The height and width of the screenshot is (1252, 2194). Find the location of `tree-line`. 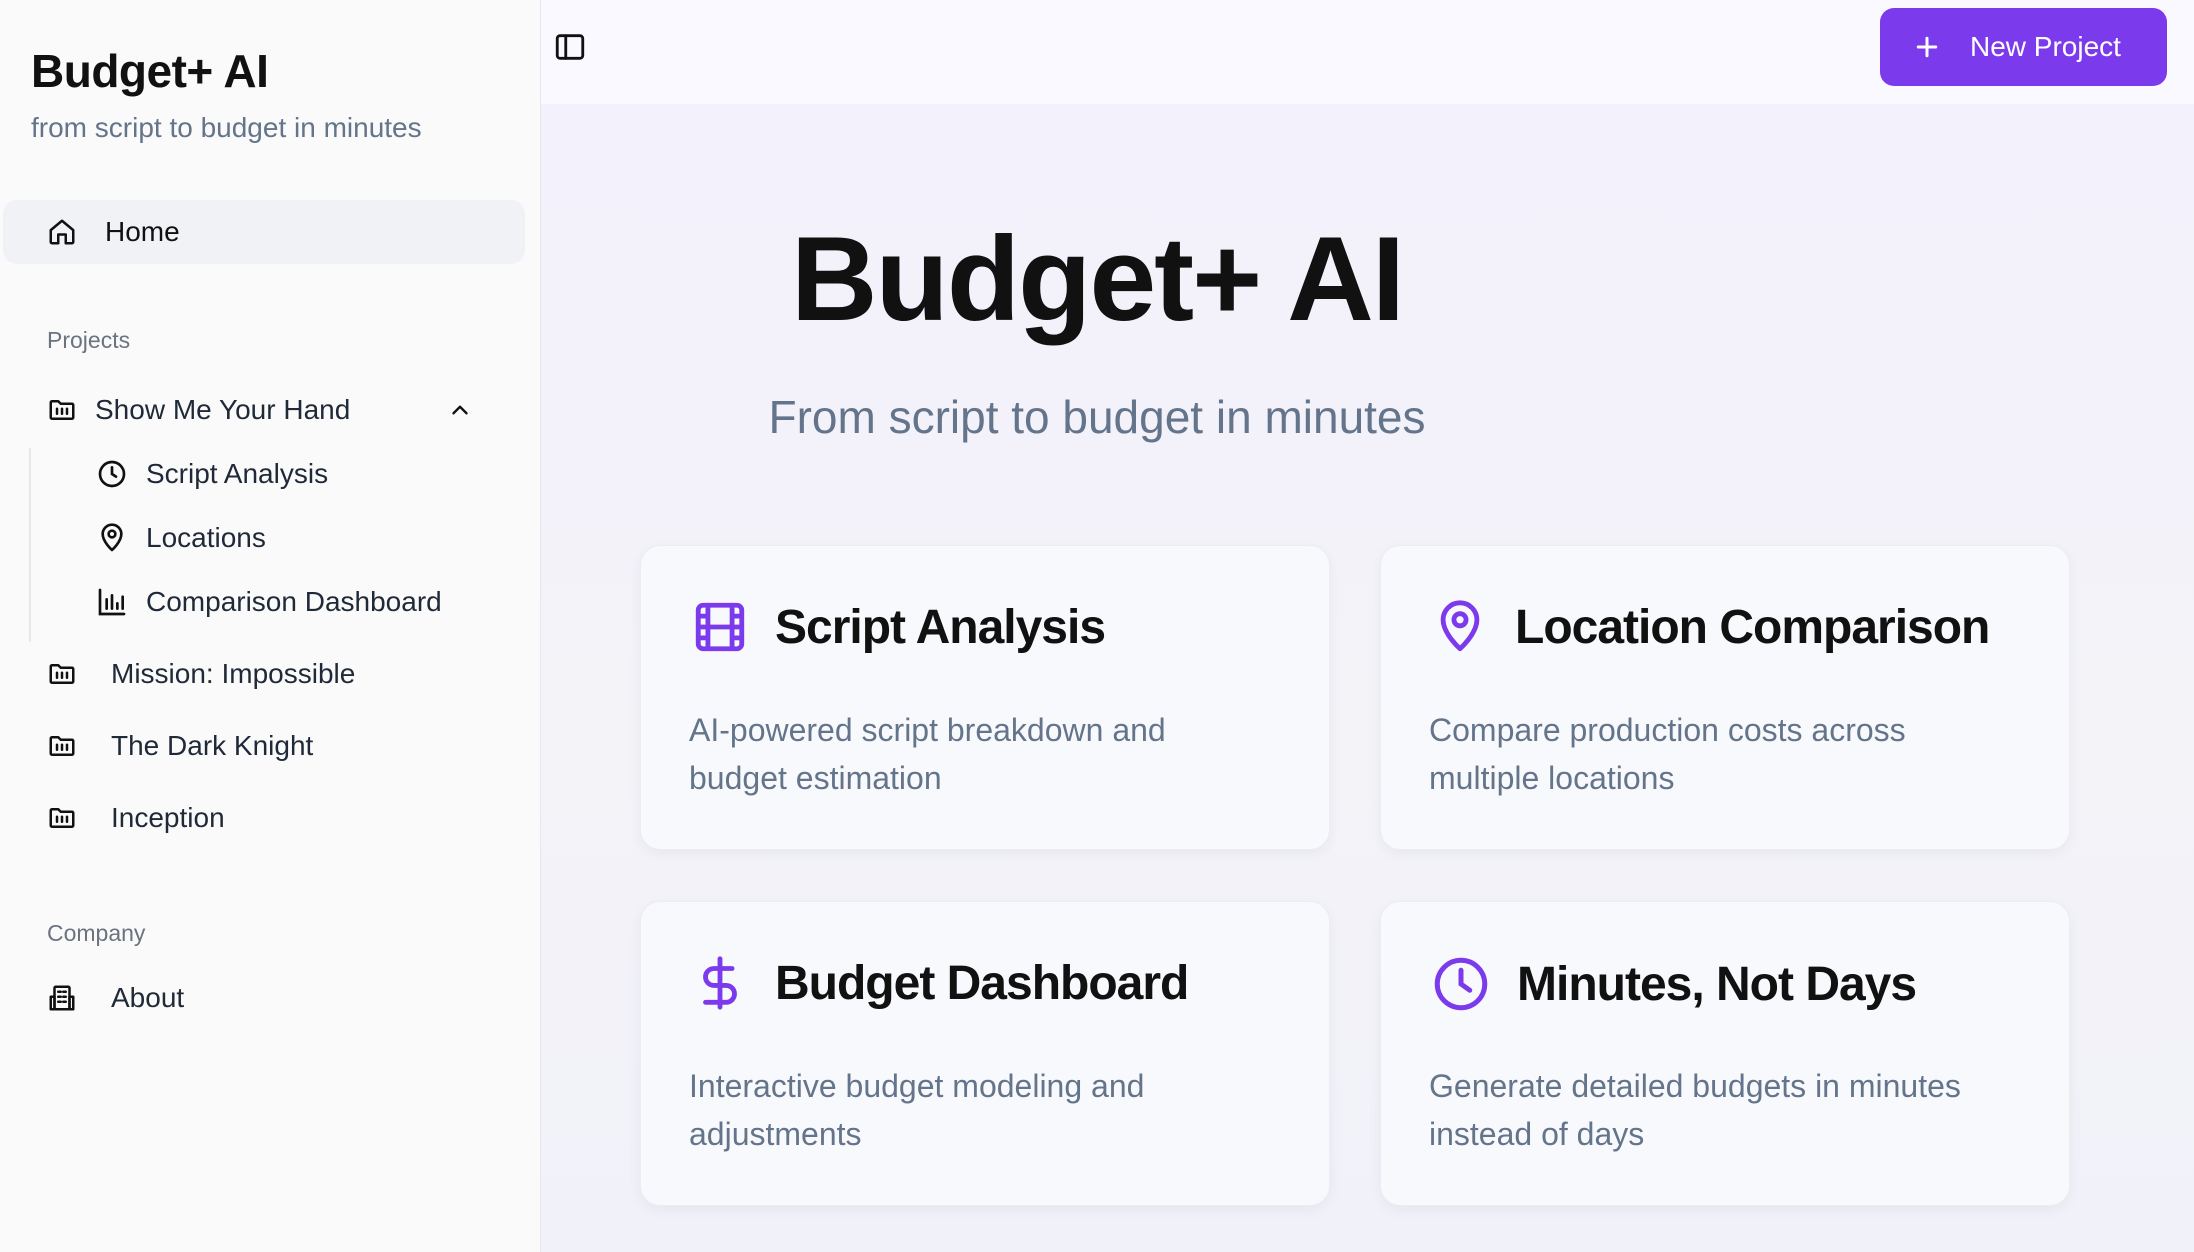

tree-line is located at coordinates (30, 545).